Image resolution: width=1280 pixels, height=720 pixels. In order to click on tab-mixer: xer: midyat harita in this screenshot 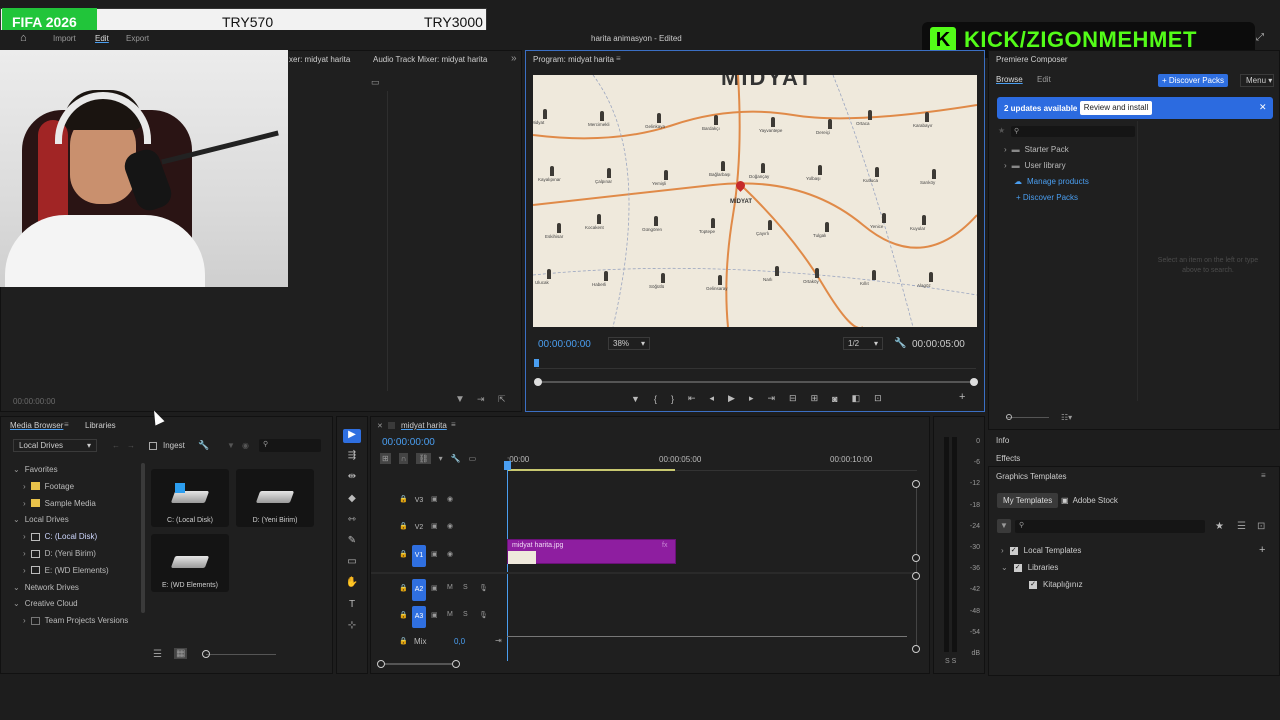, I will do `click(319, 59)`.